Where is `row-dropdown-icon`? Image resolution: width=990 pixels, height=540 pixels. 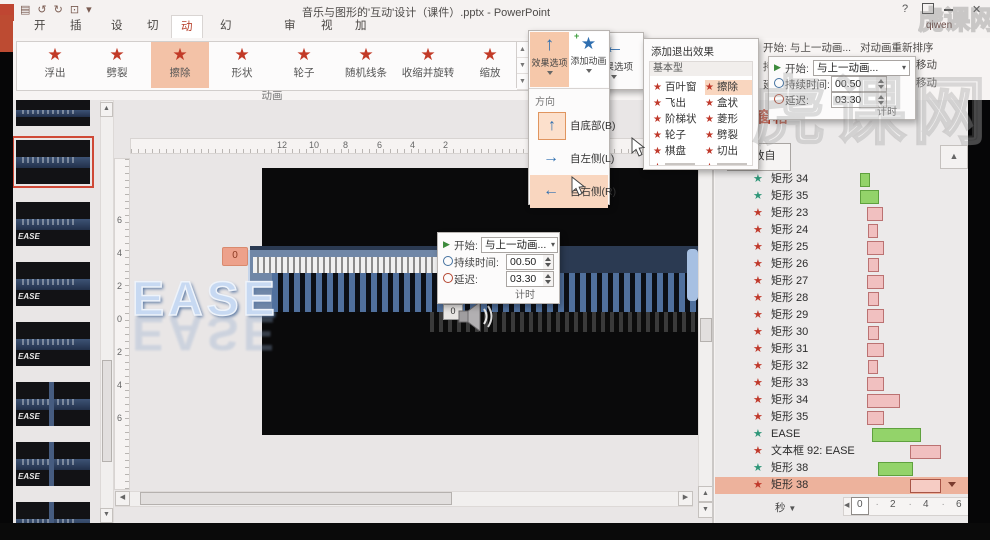
row-dropdown-icon is located at coordinates (952, 484).